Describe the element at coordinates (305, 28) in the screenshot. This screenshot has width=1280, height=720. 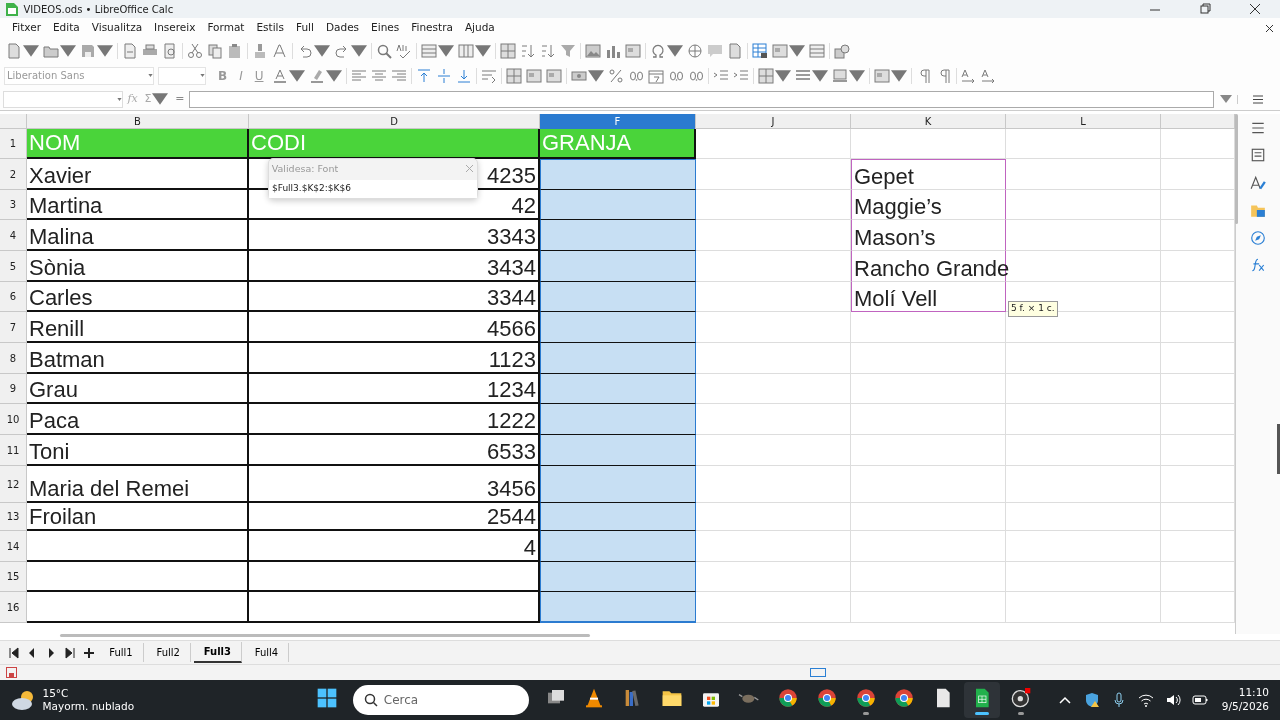
I see `menu-item: Full` at that location.